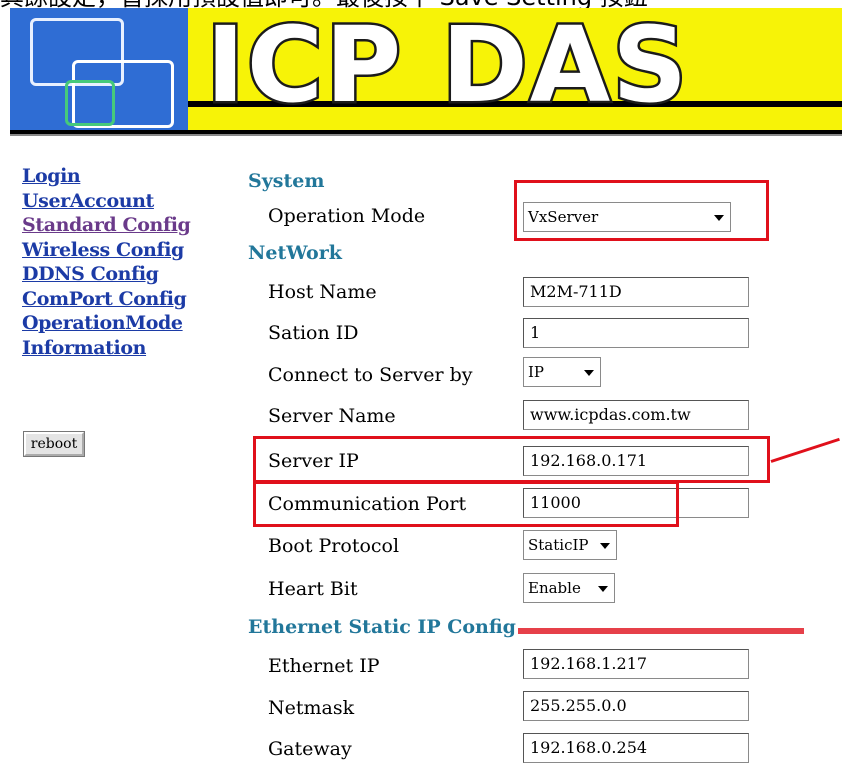 The width and height of the screenshot is (842, 769). Describe the element at coordinates (446, 65) in the screenshot. I see `brand-logo: ICP DAS` at that location.